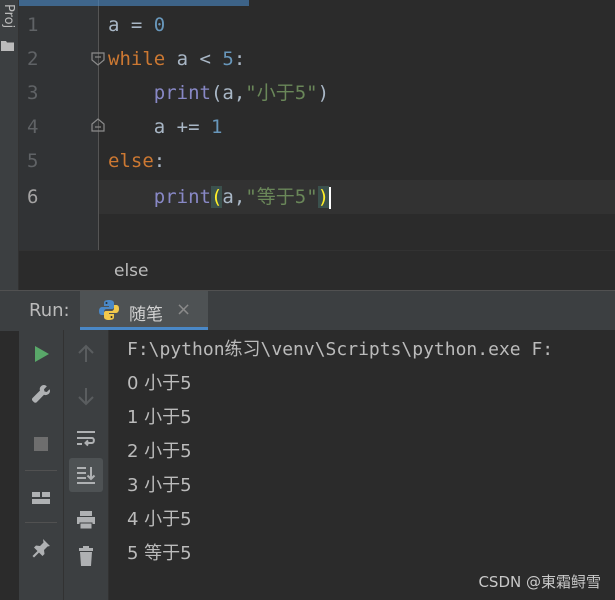  I want to click on code-token: "小于5", so click(281, 93).